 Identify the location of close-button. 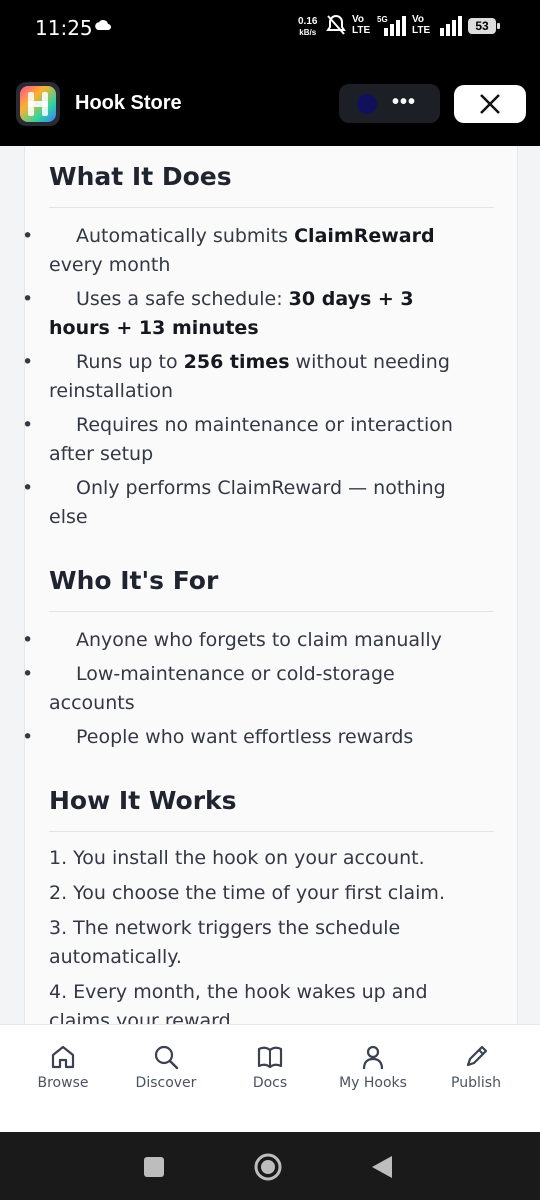
(490, 104).